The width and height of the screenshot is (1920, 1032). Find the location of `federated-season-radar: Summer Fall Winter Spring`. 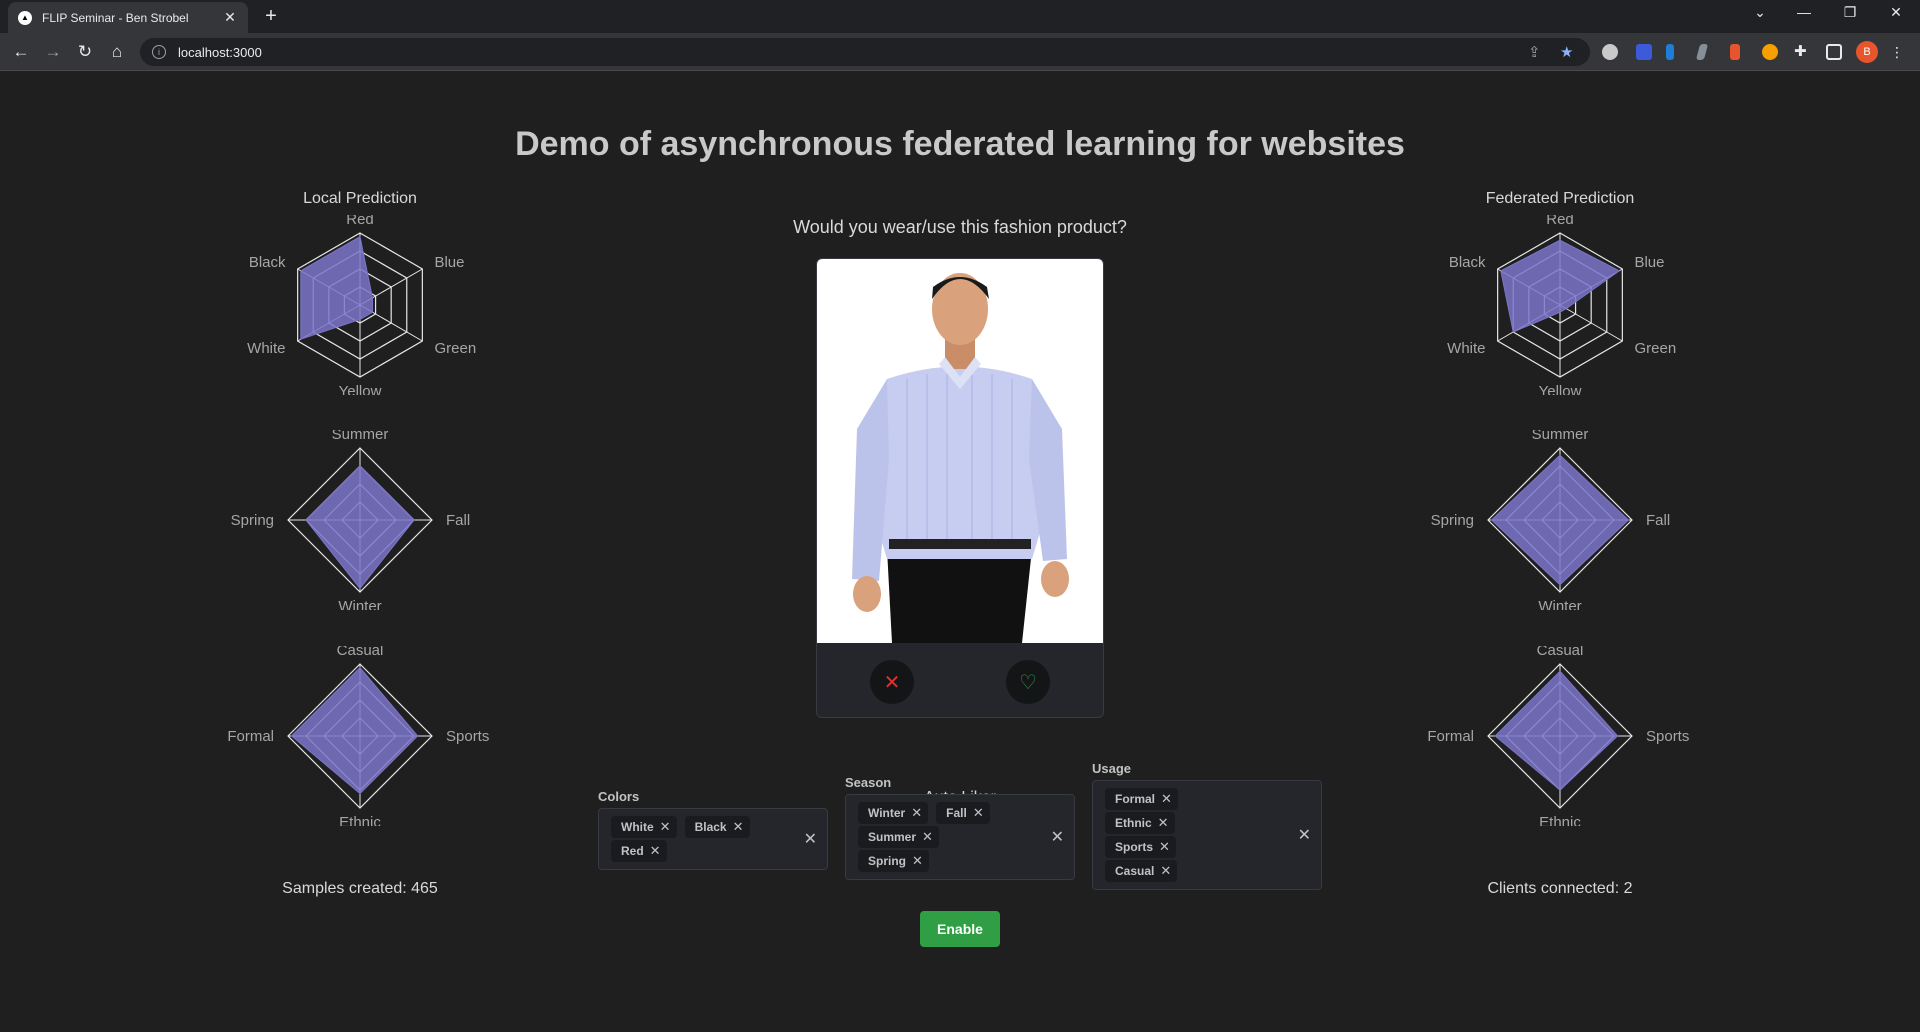

federated-season-radar: Summer Fall Winter Spring is located at coordinates (1551, 520).